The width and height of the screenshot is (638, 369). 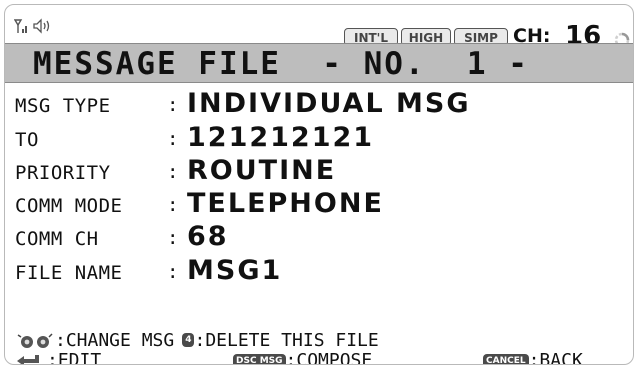 What do you see at coordinates (115, 340) in the screenshot?
I see `change-msg-hint: :CHANGE MSG` at bounding box center [115, 340].